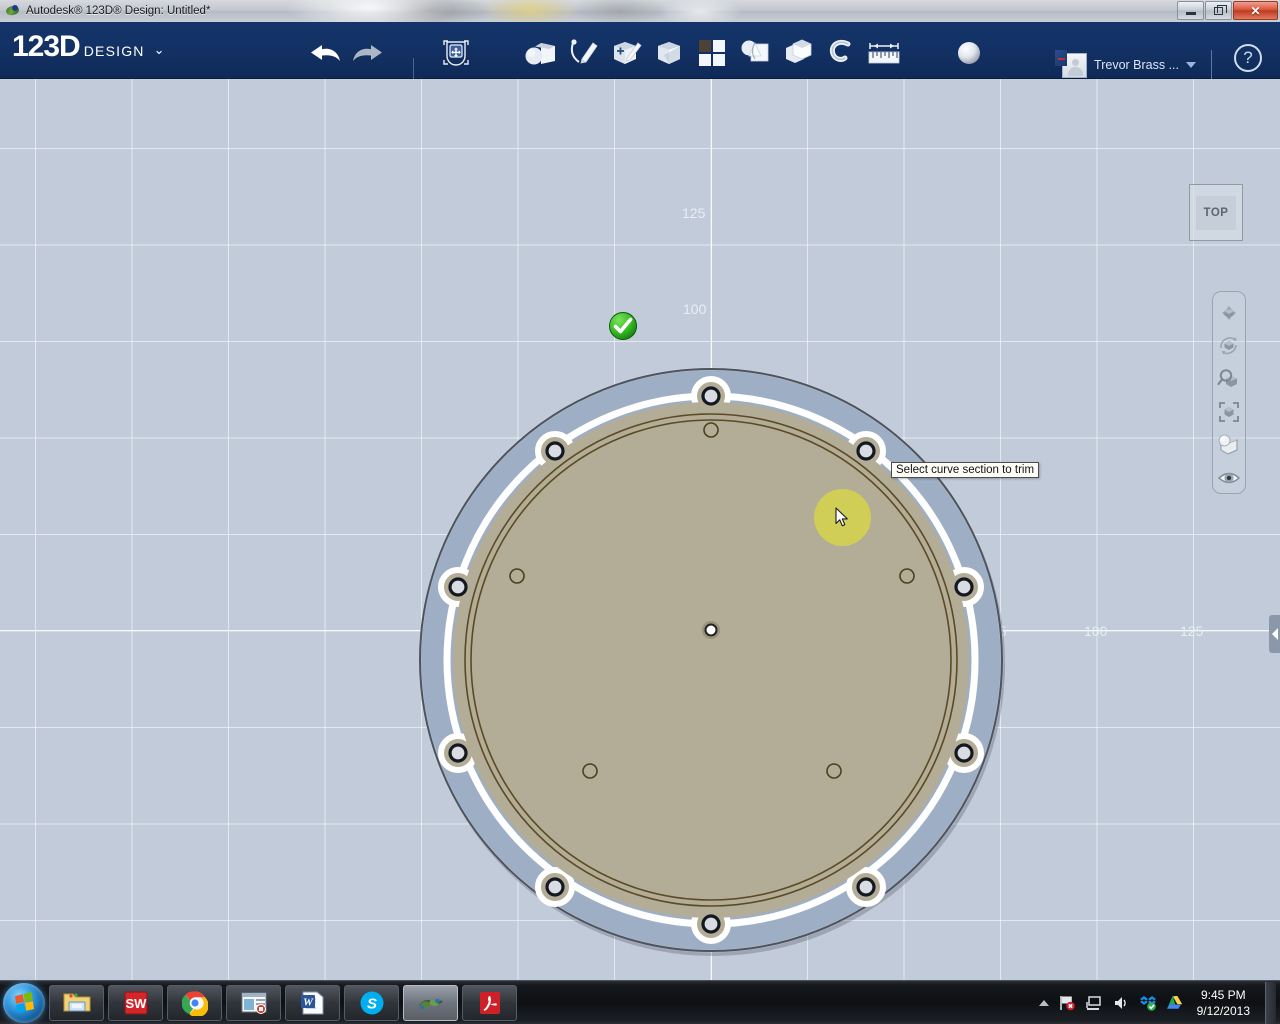  What do you see at coordinates (1223, 994) in the screenshot?
I see `clock-time: 9:45 PM` at bounding box center [1223, 994].